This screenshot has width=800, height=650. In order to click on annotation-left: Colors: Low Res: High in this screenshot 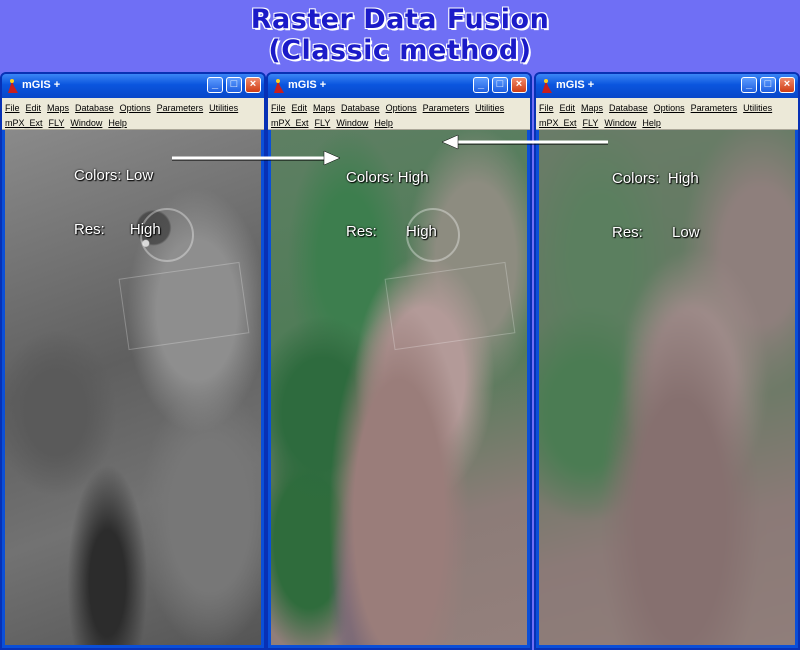, I will do `click(117, 194)`.